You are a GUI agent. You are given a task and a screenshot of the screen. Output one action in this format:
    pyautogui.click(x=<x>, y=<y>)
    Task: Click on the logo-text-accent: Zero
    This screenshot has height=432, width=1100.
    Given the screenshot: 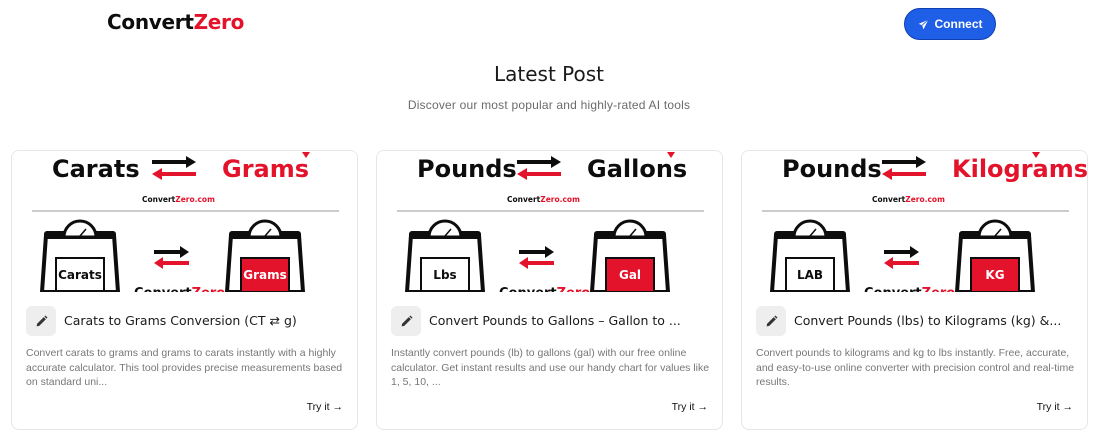 What is the action you would take?
    pyautogui.click(x=219, y=22)
    